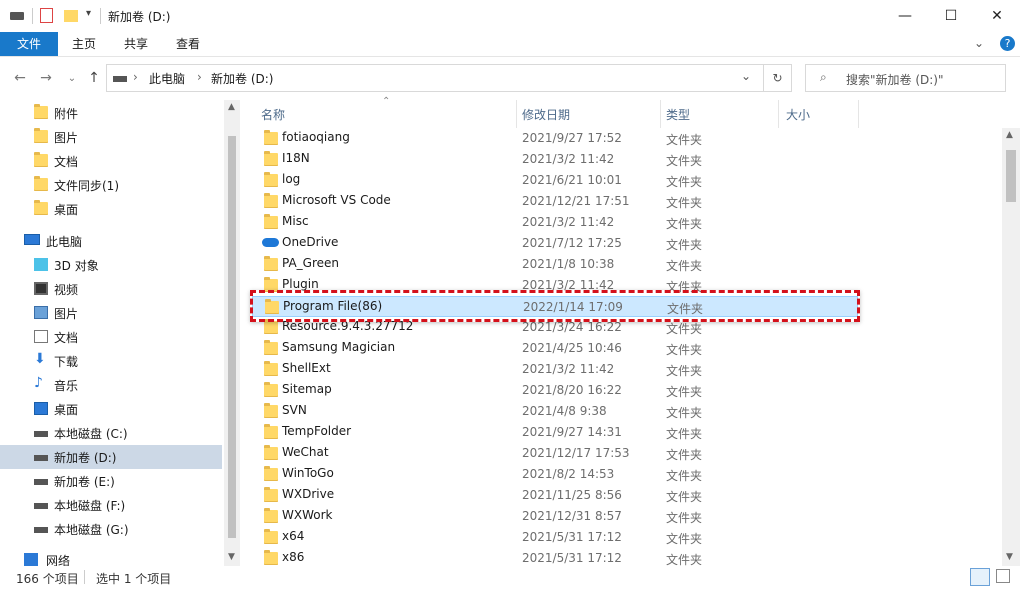  I want to click on new-folder-icon, so click(71, 16).